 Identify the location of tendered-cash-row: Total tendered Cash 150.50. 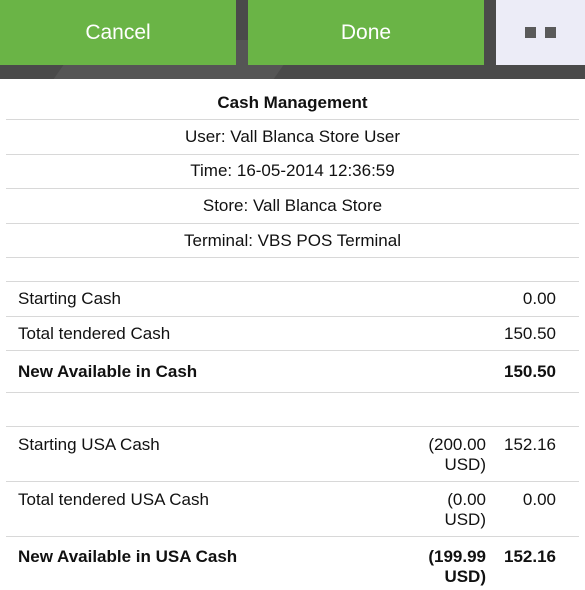
(292, 334).